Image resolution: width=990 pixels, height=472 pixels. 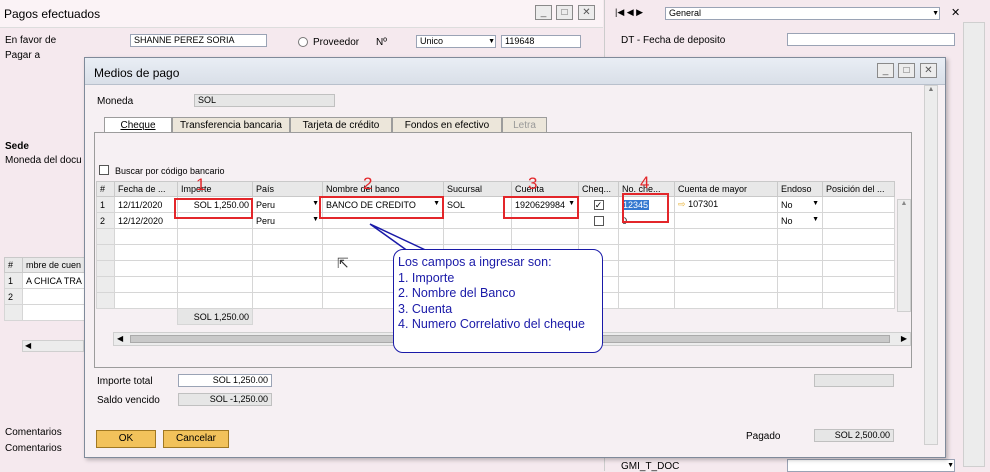 What do you see at coordinates (586, 12) in the screenshot?
I see `close-button: ✕` at bounding box center [586, 12].